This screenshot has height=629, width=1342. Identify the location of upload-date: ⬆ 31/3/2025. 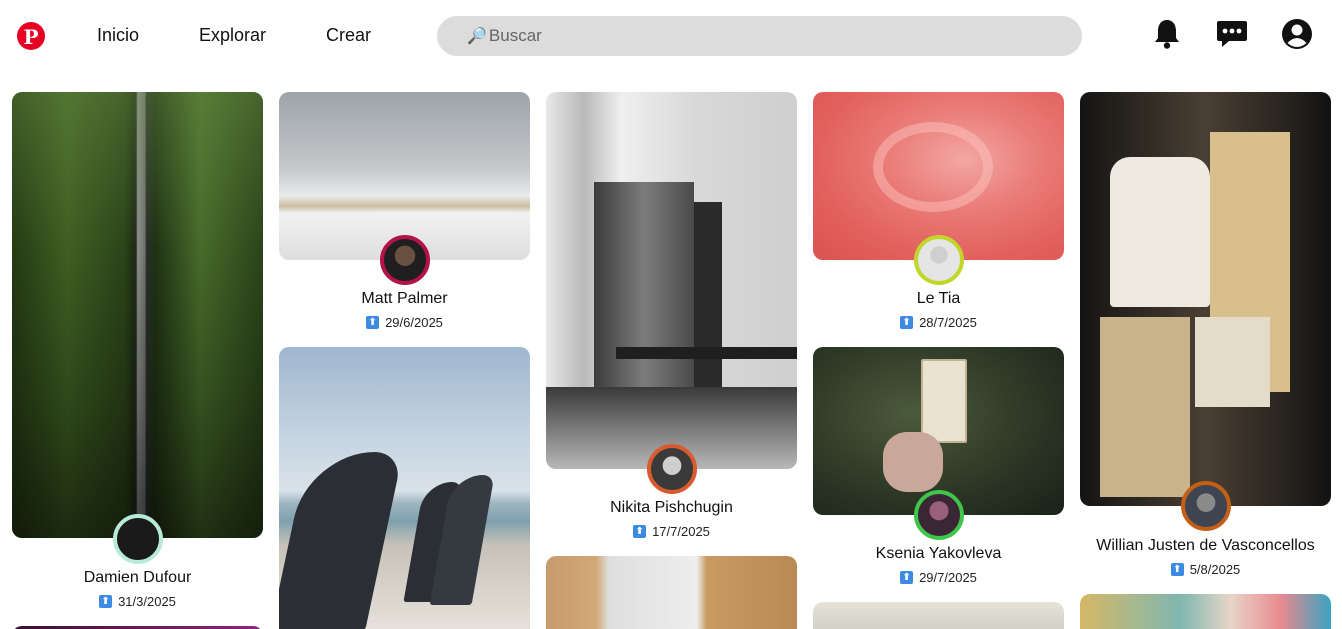
(137, 601).